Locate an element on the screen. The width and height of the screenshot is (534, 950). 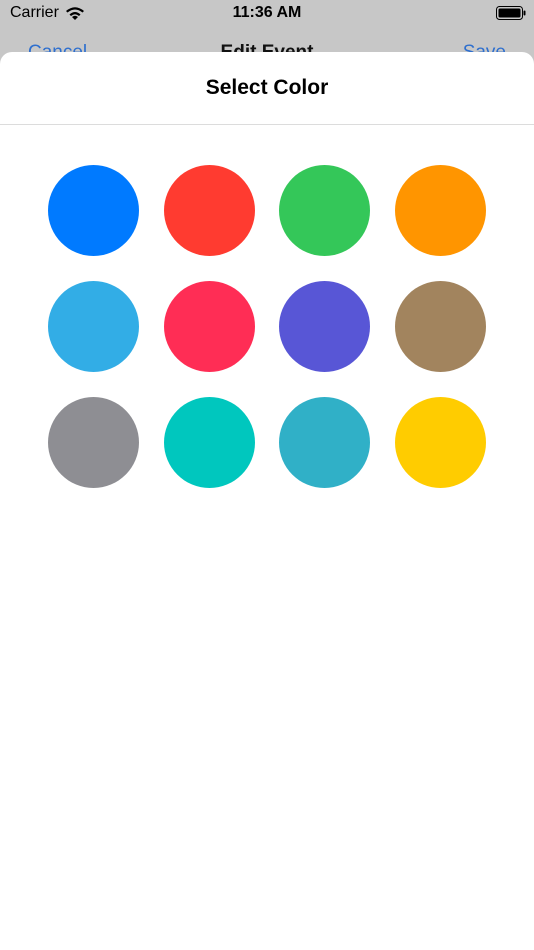
sheet-title: Select Color is located at coordinates (267, 87).